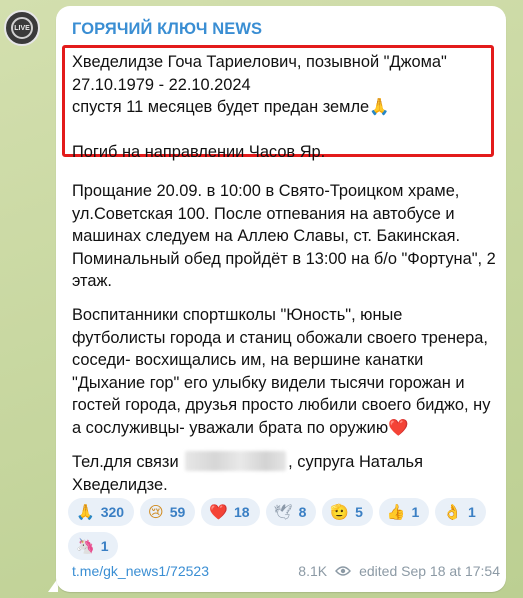 This screenshot has width=523, height=598. Describe the element at coordinates (283, 512) in the screenshot. I see `dove-icon: 🕊` at that location.